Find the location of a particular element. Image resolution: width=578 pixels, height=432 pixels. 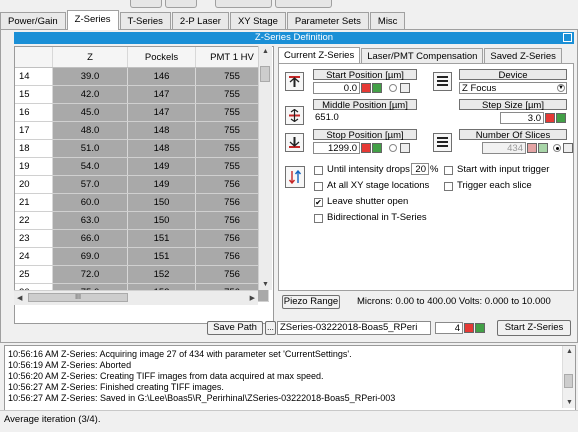

slices-menu-button is located at coordinates (568, 148).